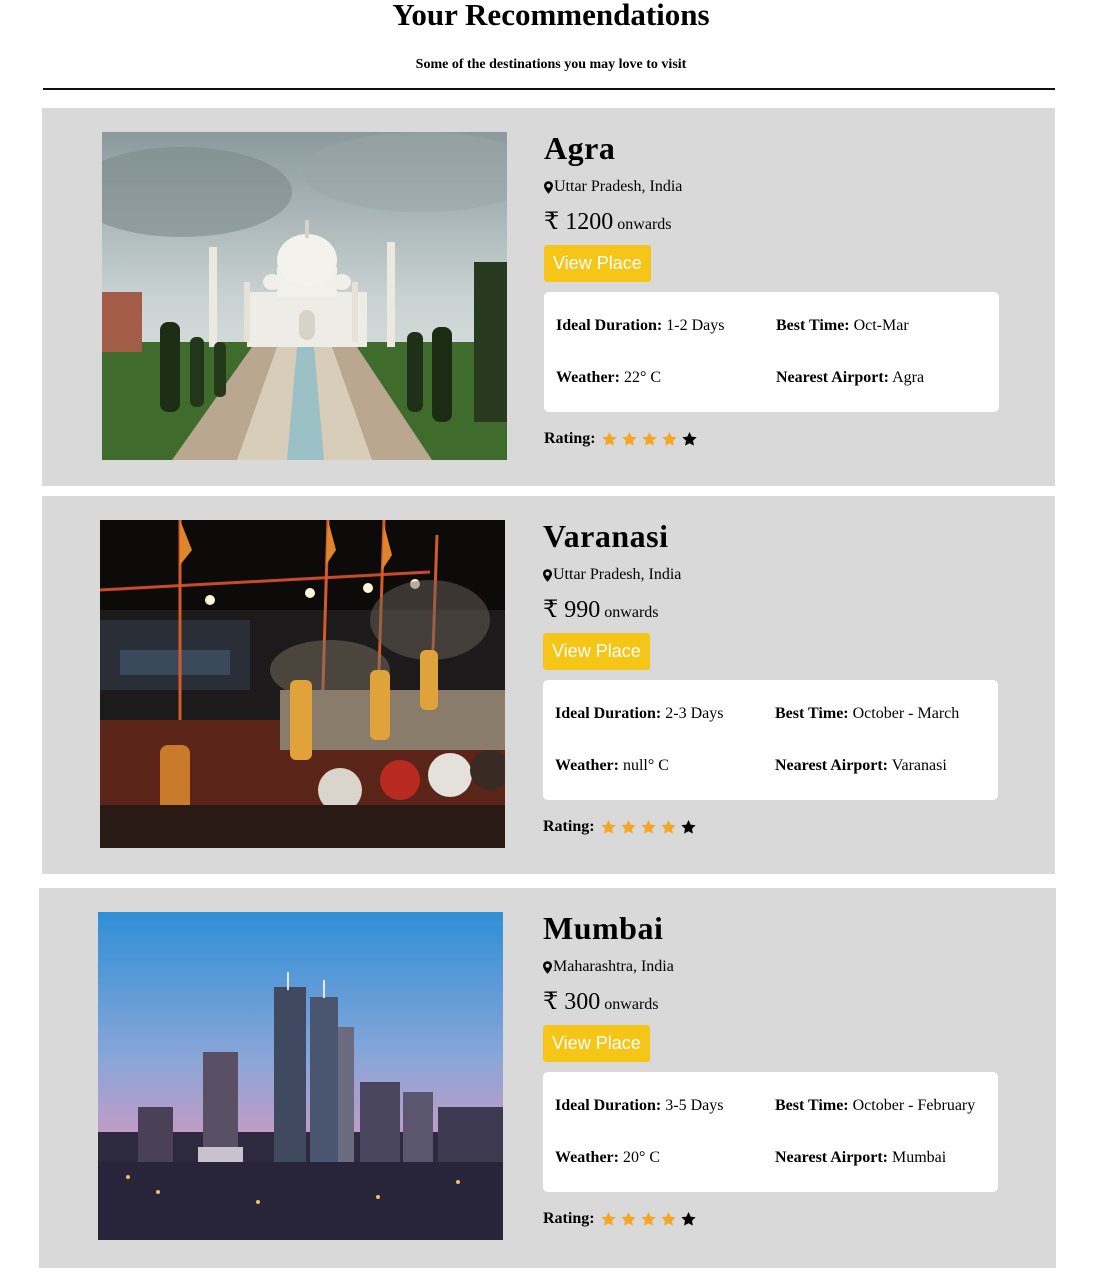  Describe the element at coordinates (304, 296) in the screenshot. I see `taj-mahal-photo` at that location.